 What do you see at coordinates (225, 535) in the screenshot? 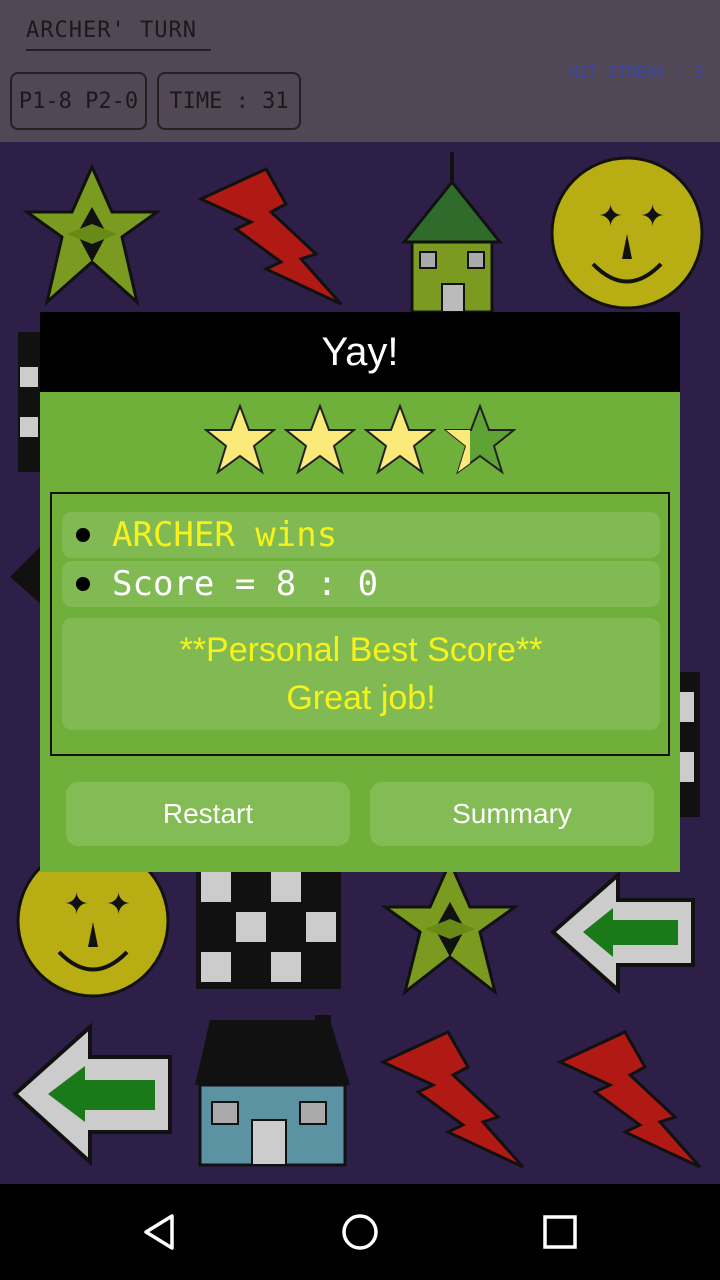
I see `winner-text: ARCHER wins` at bounding box center [225, 535].